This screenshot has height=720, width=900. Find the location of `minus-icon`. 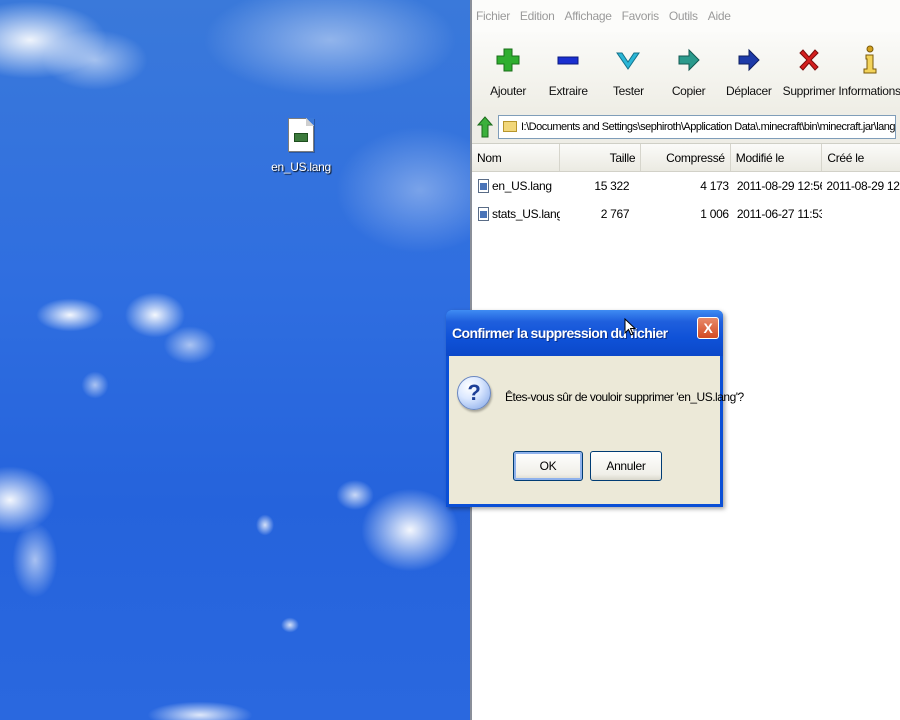

minus-icon is located at coordinates (568, 60).